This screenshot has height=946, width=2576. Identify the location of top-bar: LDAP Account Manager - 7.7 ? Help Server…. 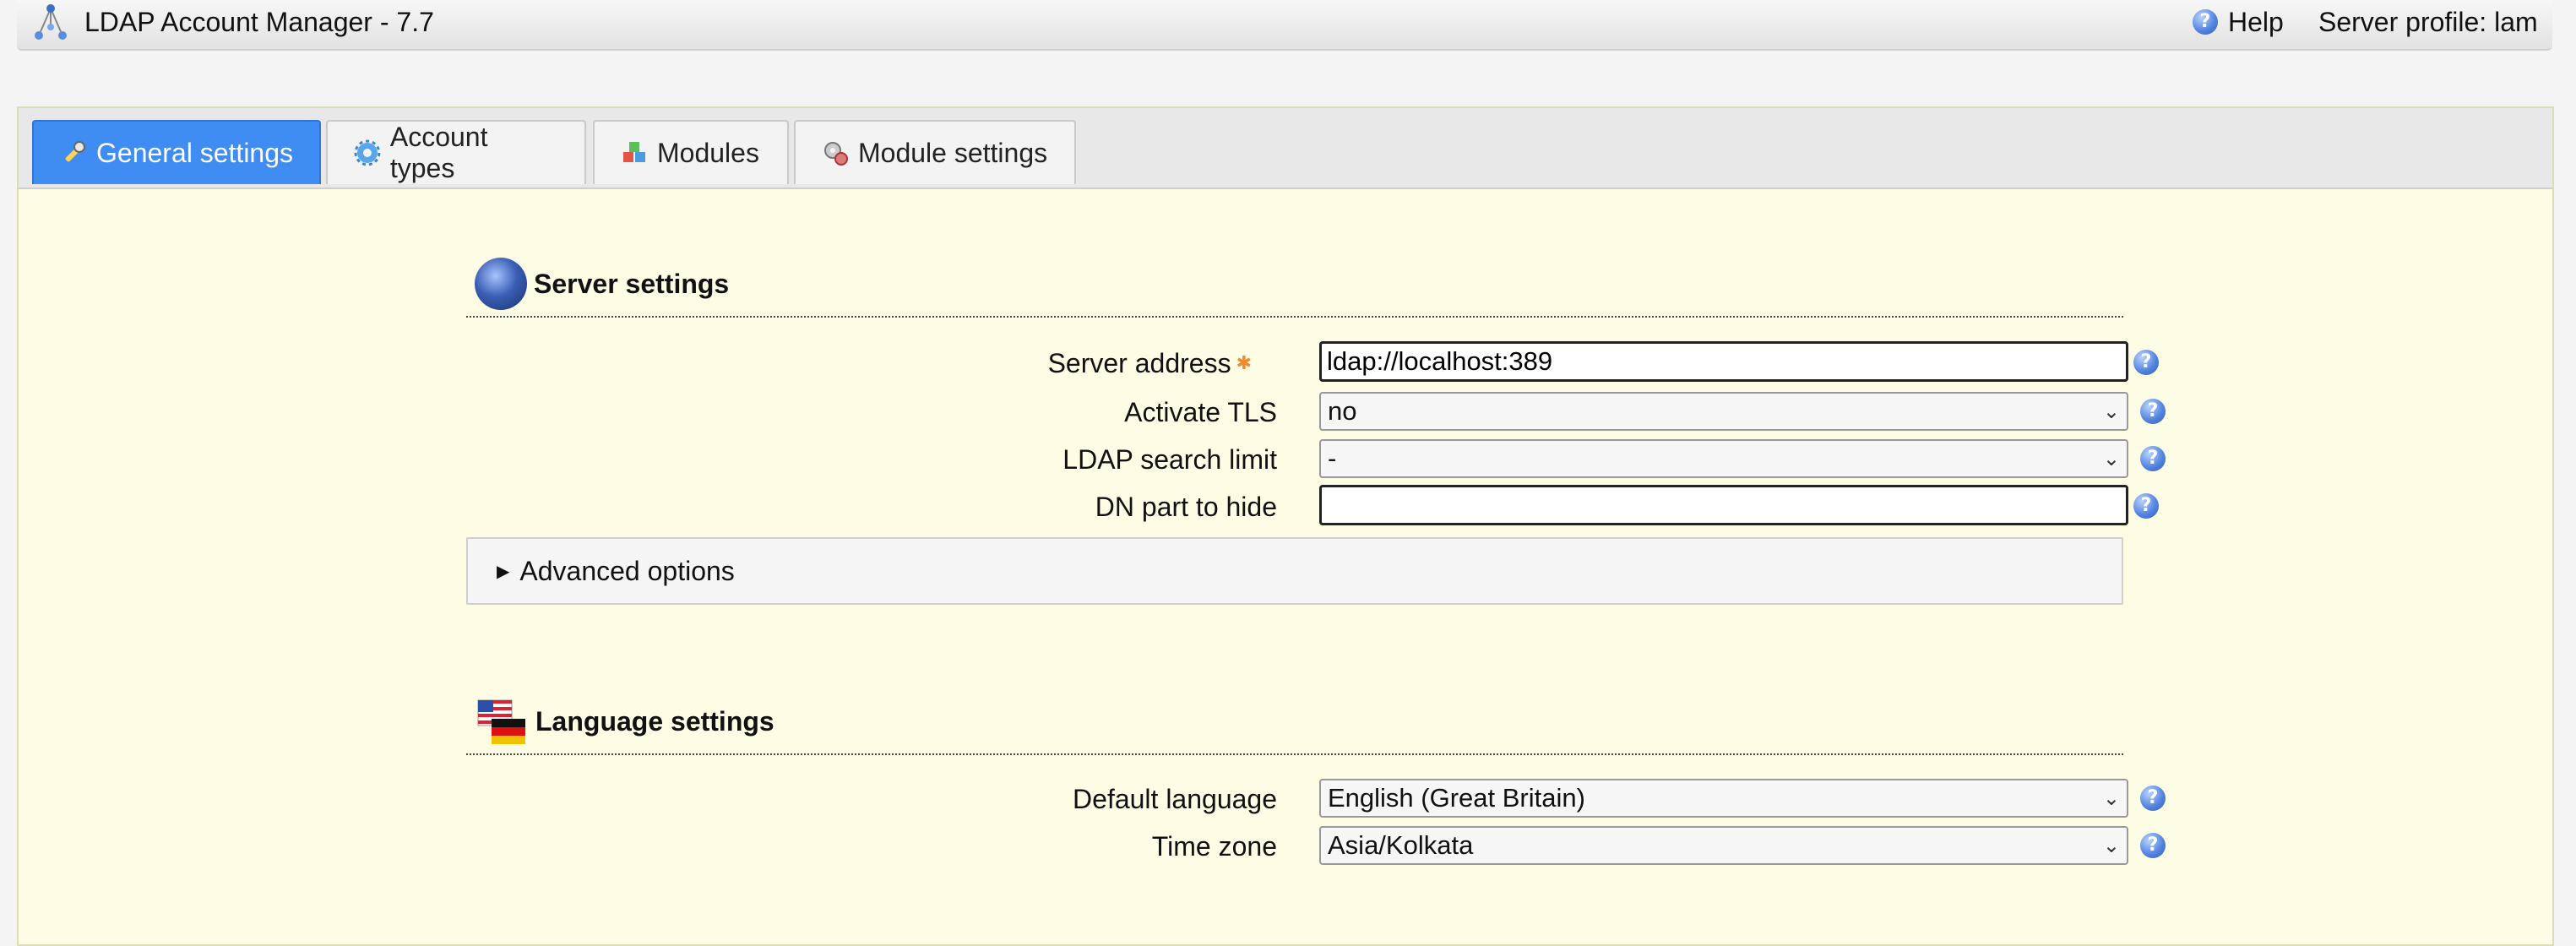
(1284, 26).